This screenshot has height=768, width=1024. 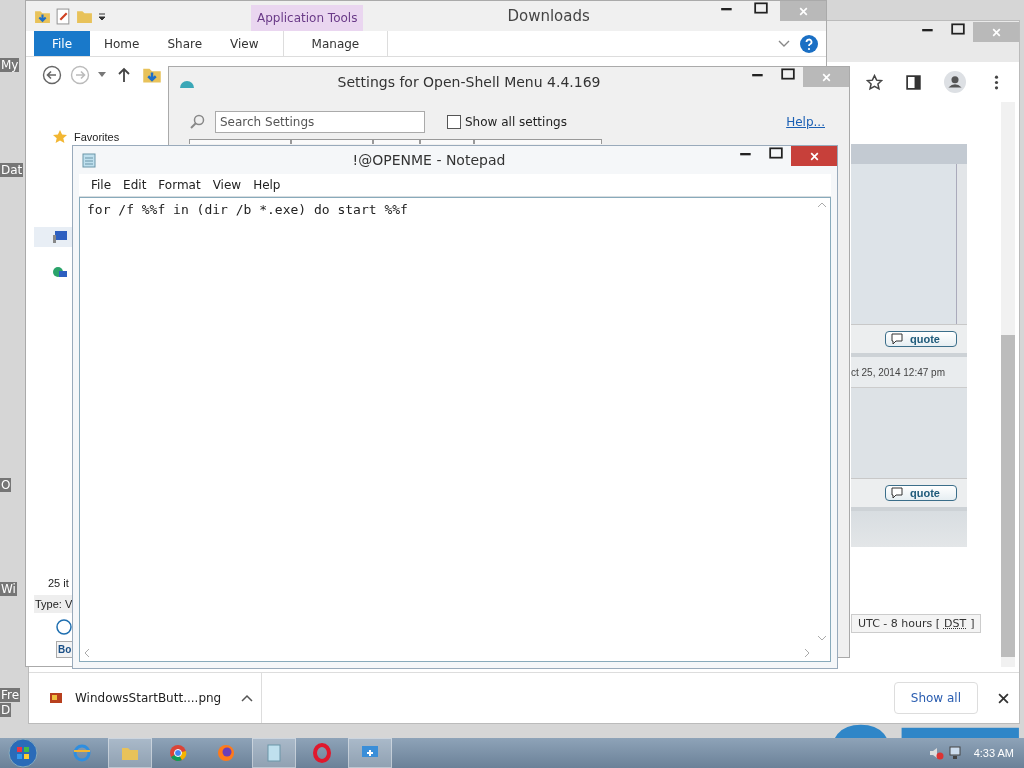 What do you see at coordinates (97, 137) in the screenshot?
I see `sidebar-label: Favorites` at bounding box center [97, 137].